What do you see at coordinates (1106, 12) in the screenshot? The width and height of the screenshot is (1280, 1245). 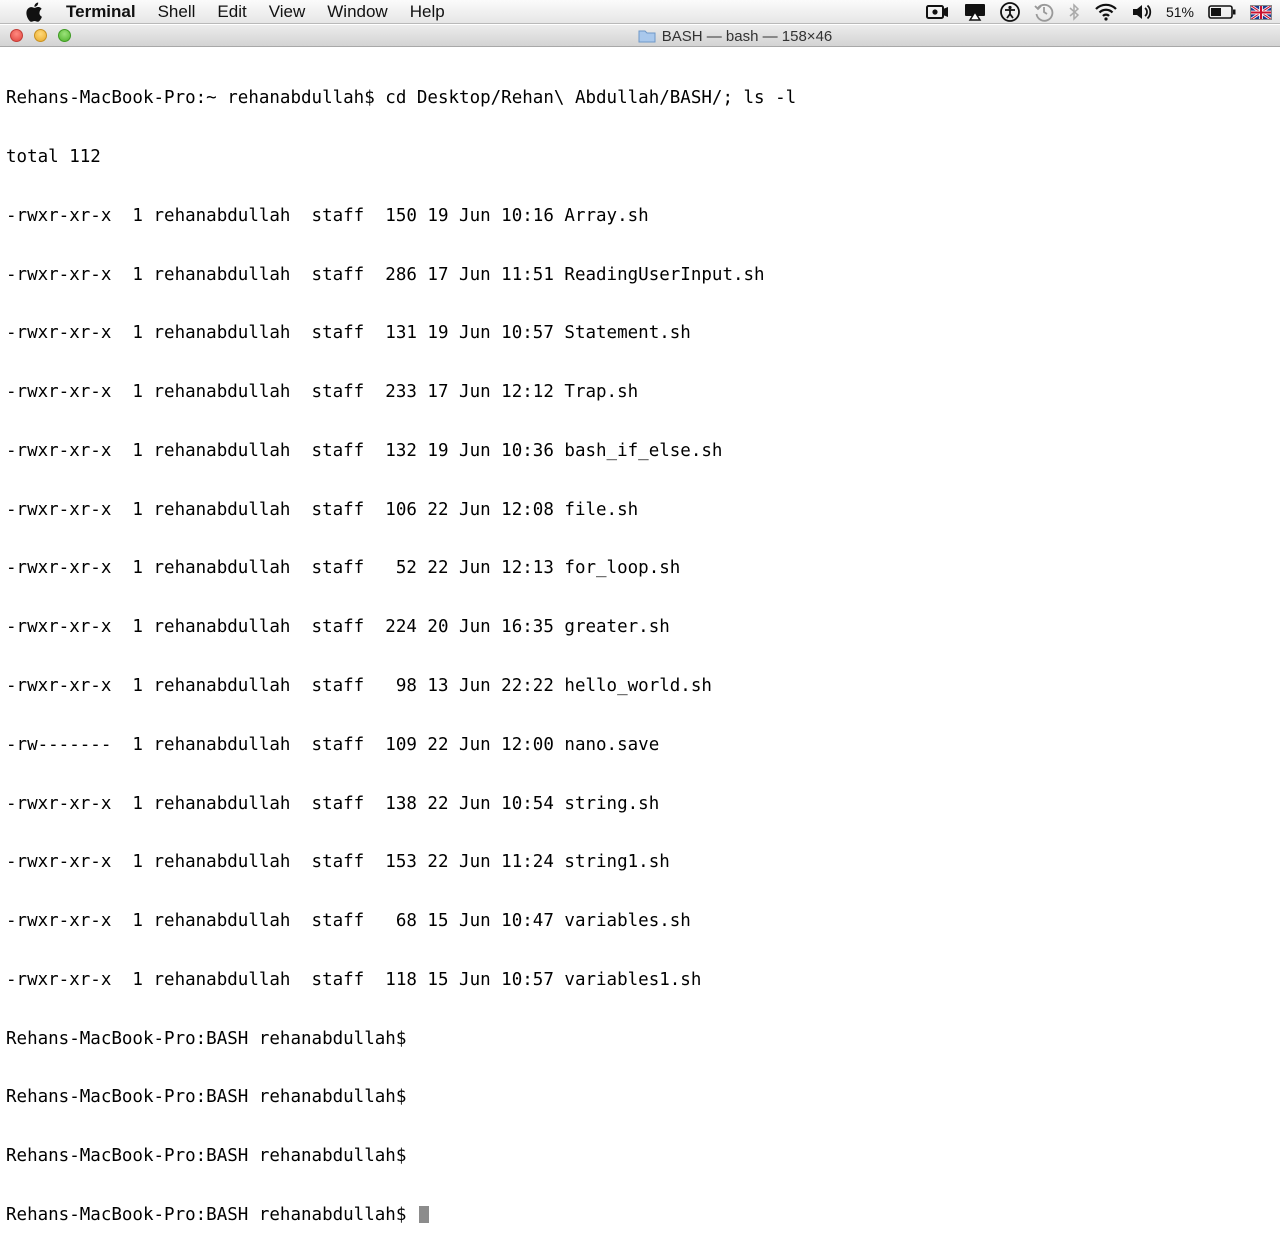 I see `wifi-icon` at bounding box center [1106, 12].